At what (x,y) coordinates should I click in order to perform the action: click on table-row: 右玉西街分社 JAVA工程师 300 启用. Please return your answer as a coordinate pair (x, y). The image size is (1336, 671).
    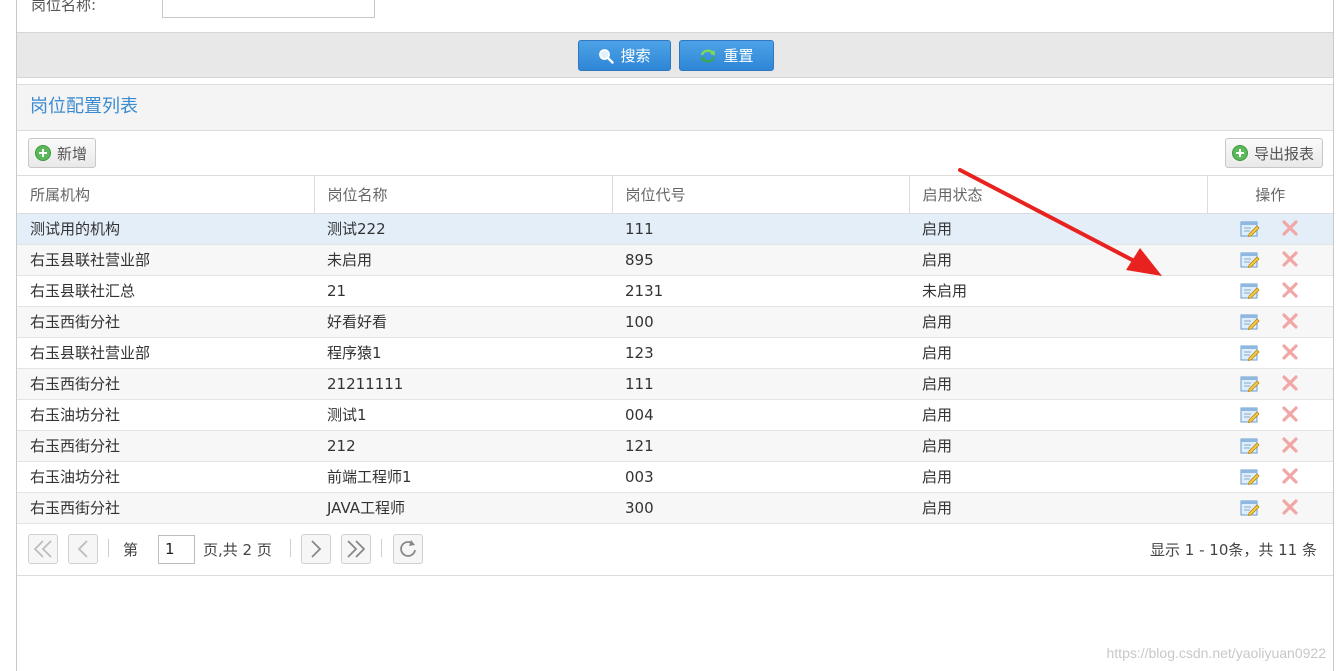
    Looking at the image, I should click on (675, 508).